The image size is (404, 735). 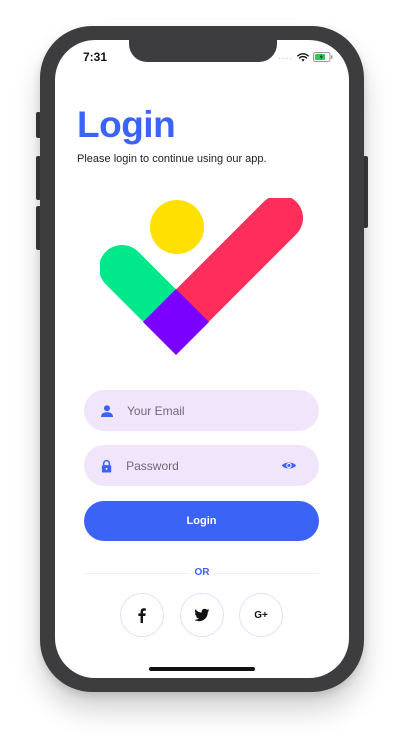 What do you see at coordinates (323, 57) in the screenshot?
I see `battery-icon` at bounding box center [323, 57].